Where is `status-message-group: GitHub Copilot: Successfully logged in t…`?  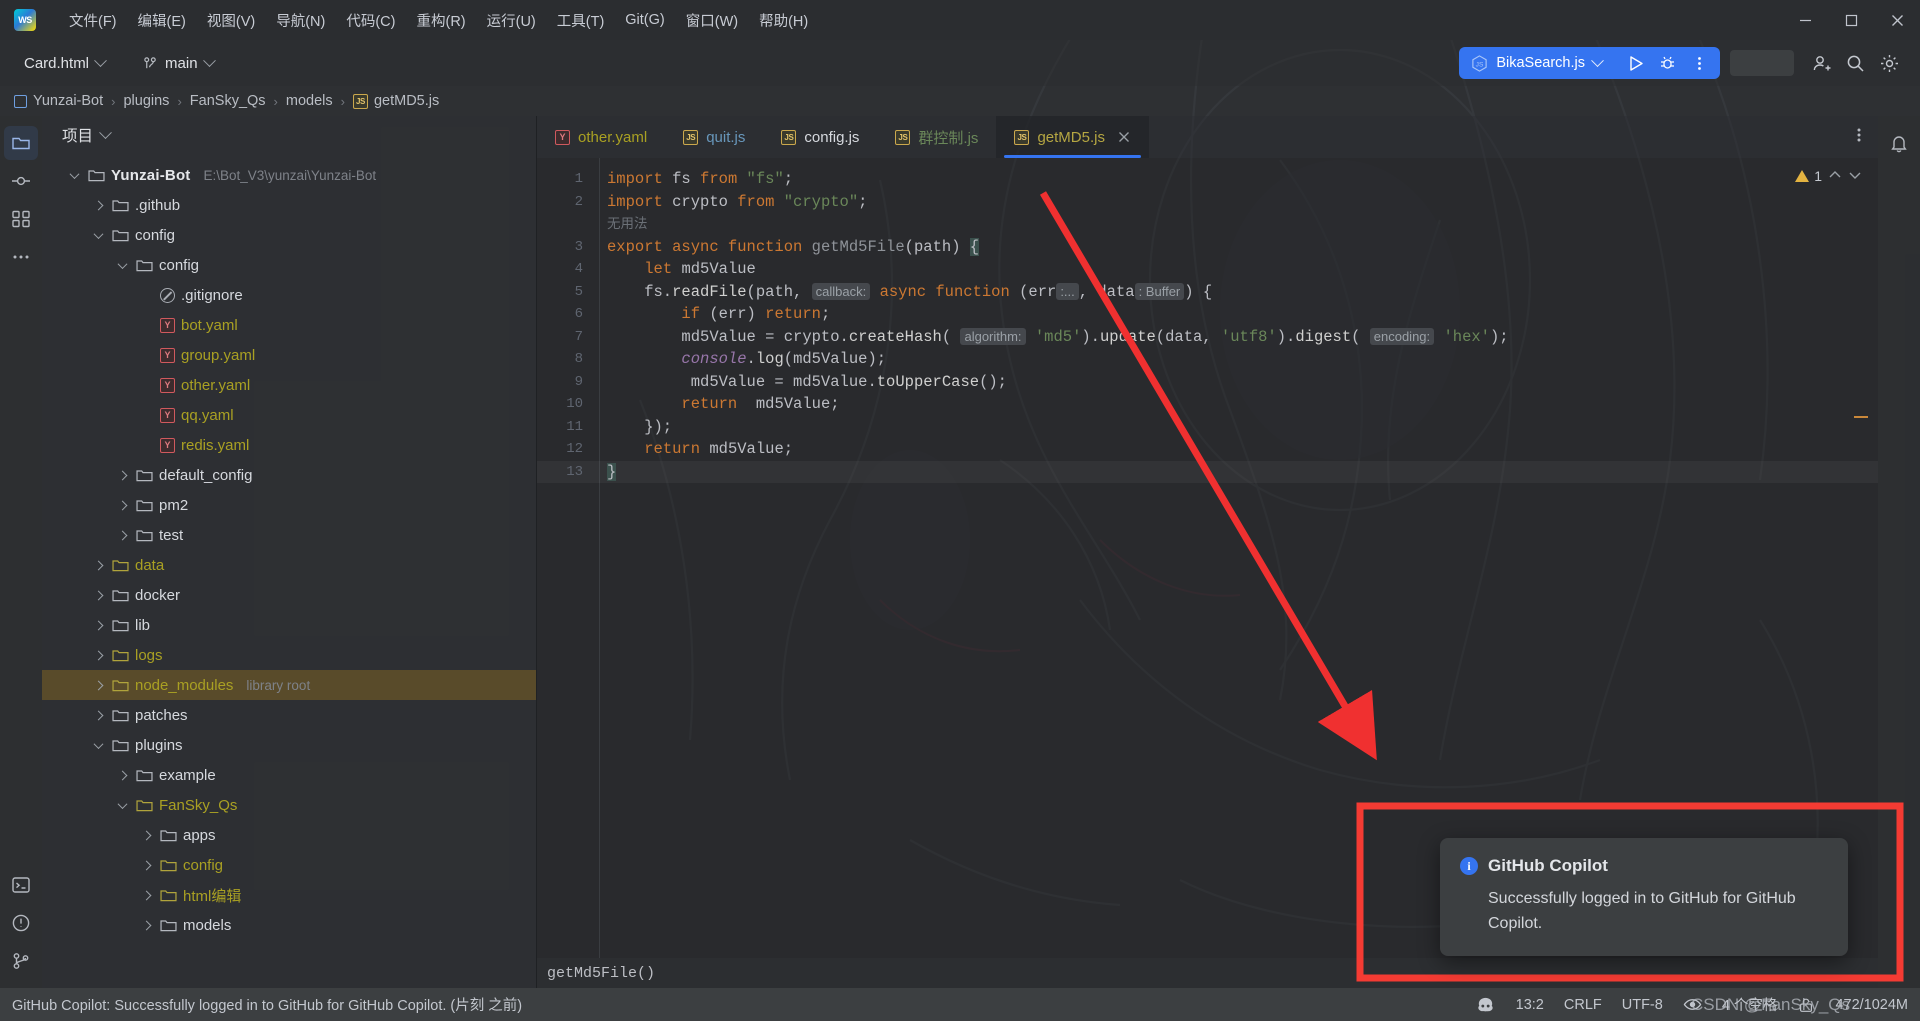
status-message-group: GitHub Copilot: Successfully logged in t… is located at coordinates (267, 1004).